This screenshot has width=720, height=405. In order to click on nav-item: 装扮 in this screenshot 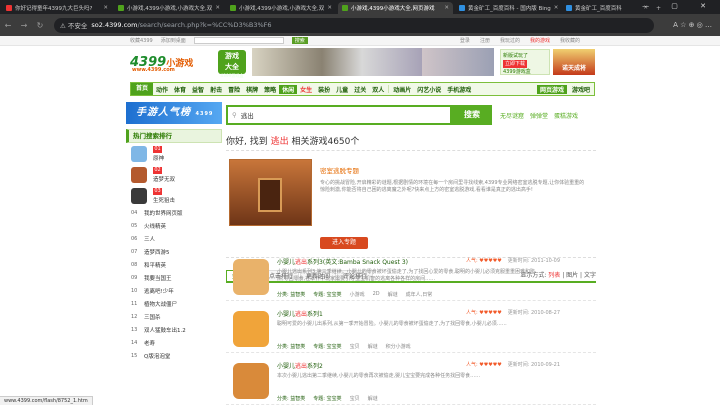, I will do `click(324, 89)`.